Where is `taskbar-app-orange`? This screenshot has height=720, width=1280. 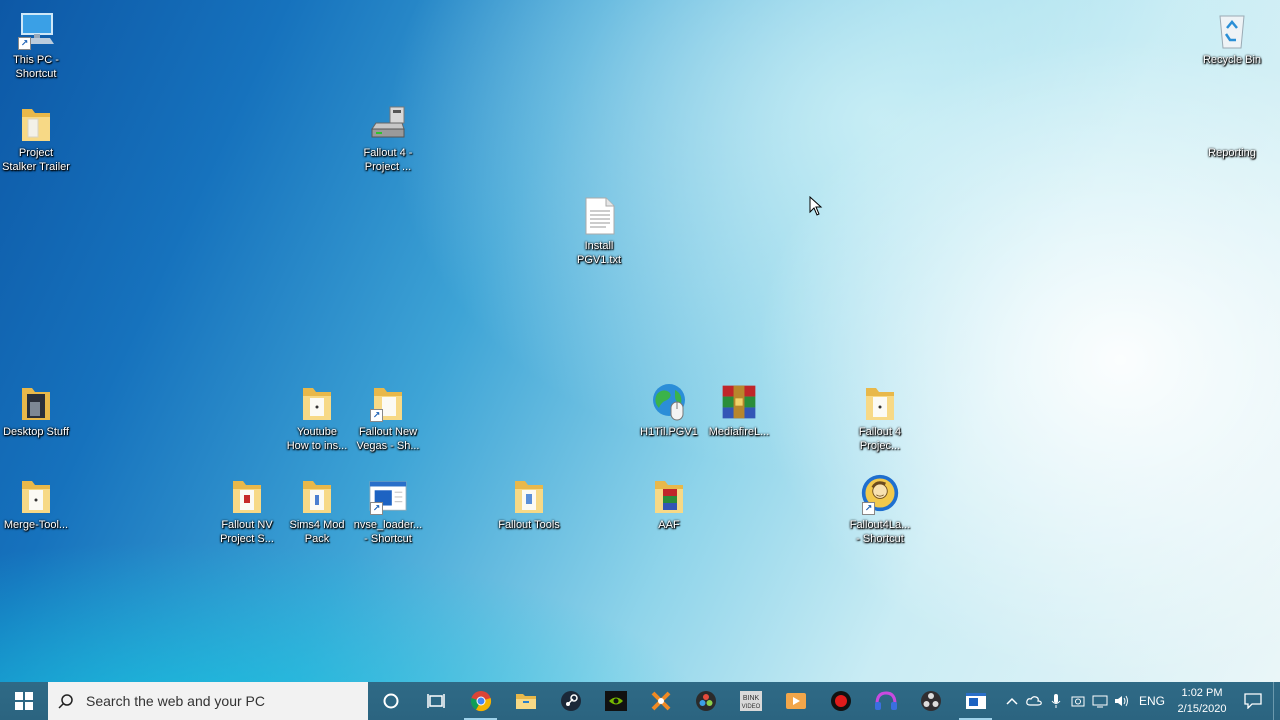
taskbar-app-orange is located at coordinates (660, 701).